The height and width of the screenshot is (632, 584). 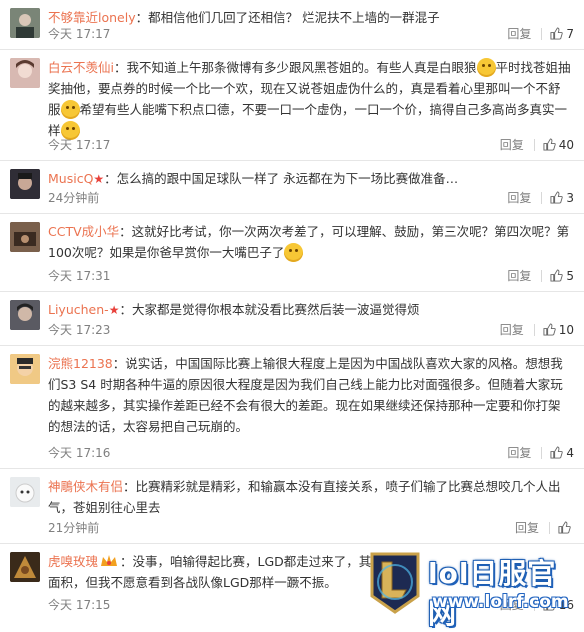 I want to click on comment-text: ：没事，咱输得起比赛，LGD都走过来了，其他, so click(x=252, y=561).